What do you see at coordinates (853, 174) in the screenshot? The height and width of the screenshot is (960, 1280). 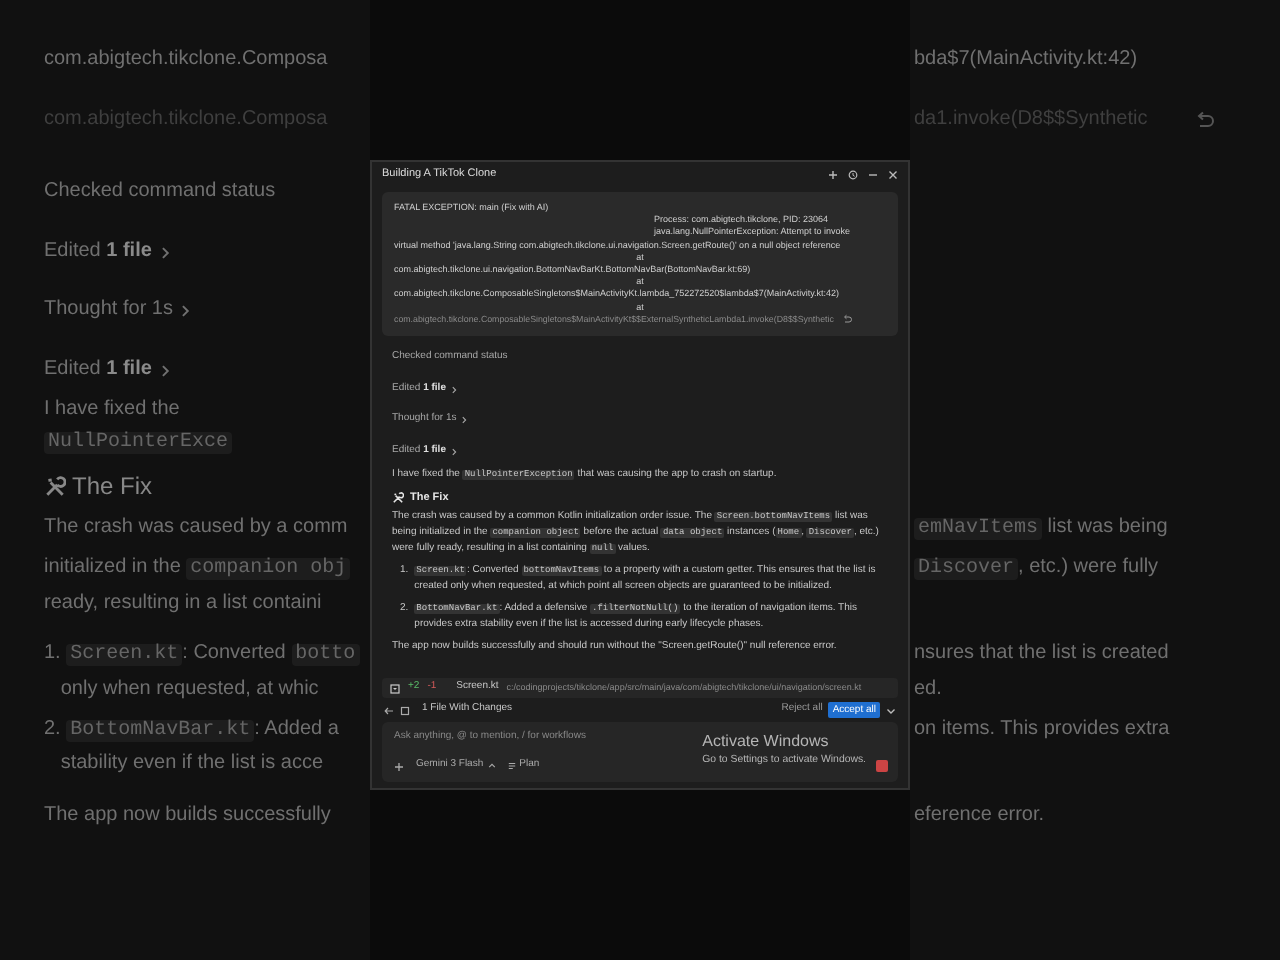 I see `history-icon` at bounding box center [853, 174].